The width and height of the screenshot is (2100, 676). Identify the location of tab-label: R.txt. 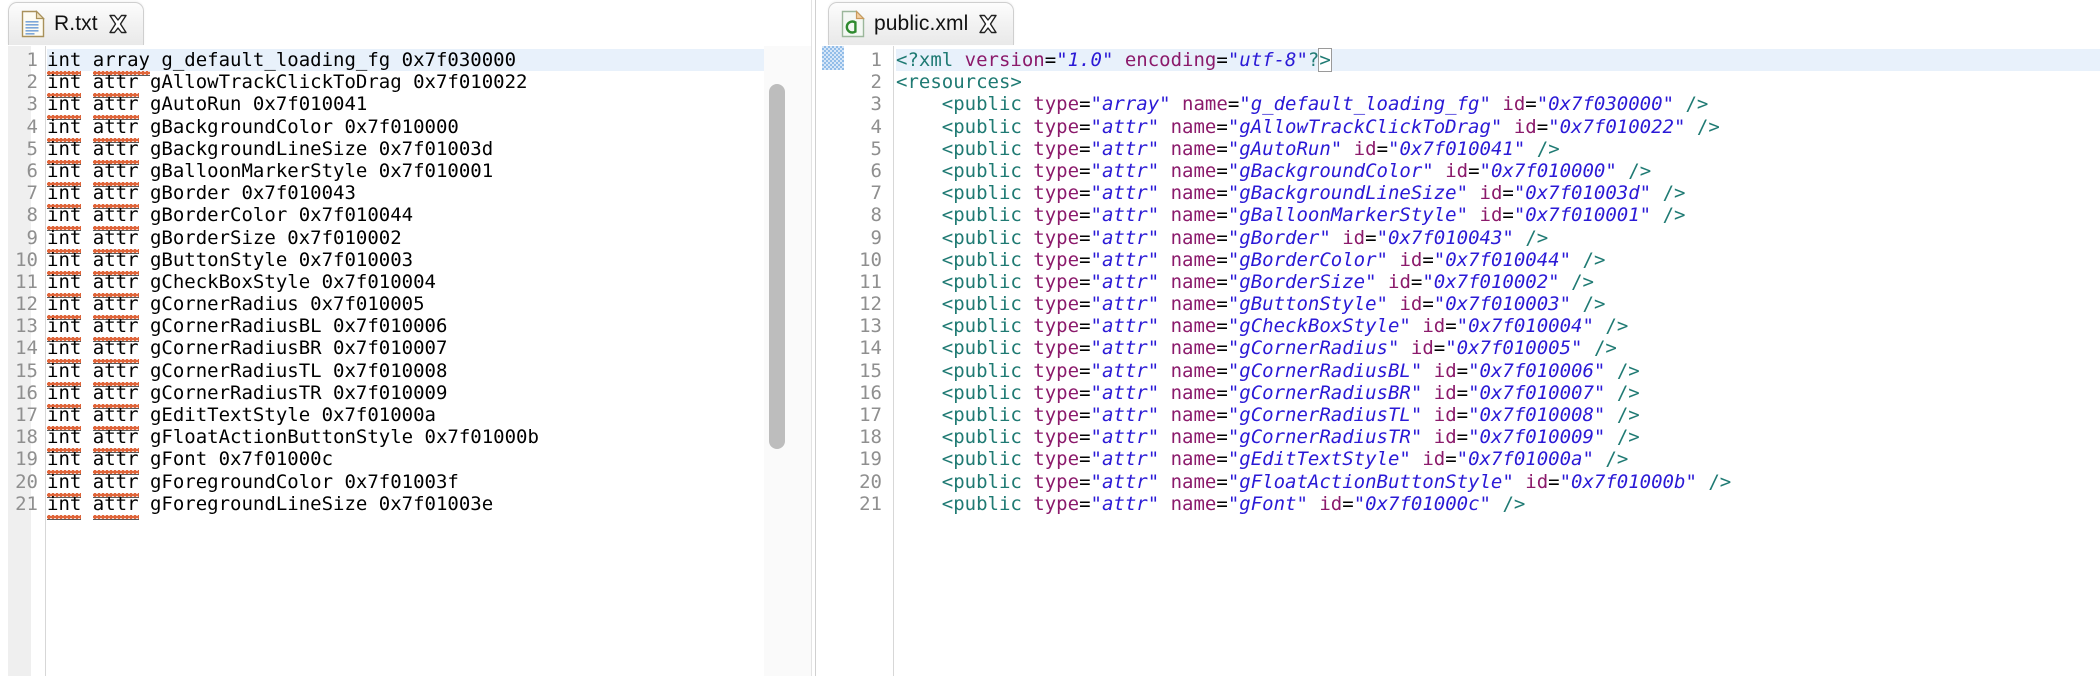
(76, 23).